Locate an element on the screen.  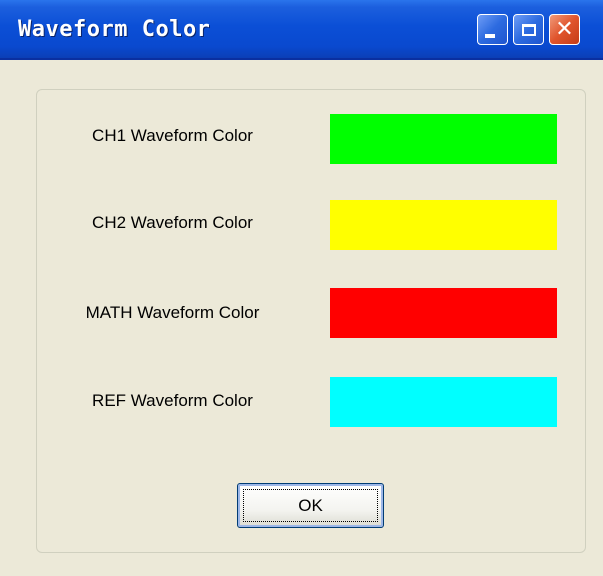
close-button: ✕ is located at coordinates (564, 29).